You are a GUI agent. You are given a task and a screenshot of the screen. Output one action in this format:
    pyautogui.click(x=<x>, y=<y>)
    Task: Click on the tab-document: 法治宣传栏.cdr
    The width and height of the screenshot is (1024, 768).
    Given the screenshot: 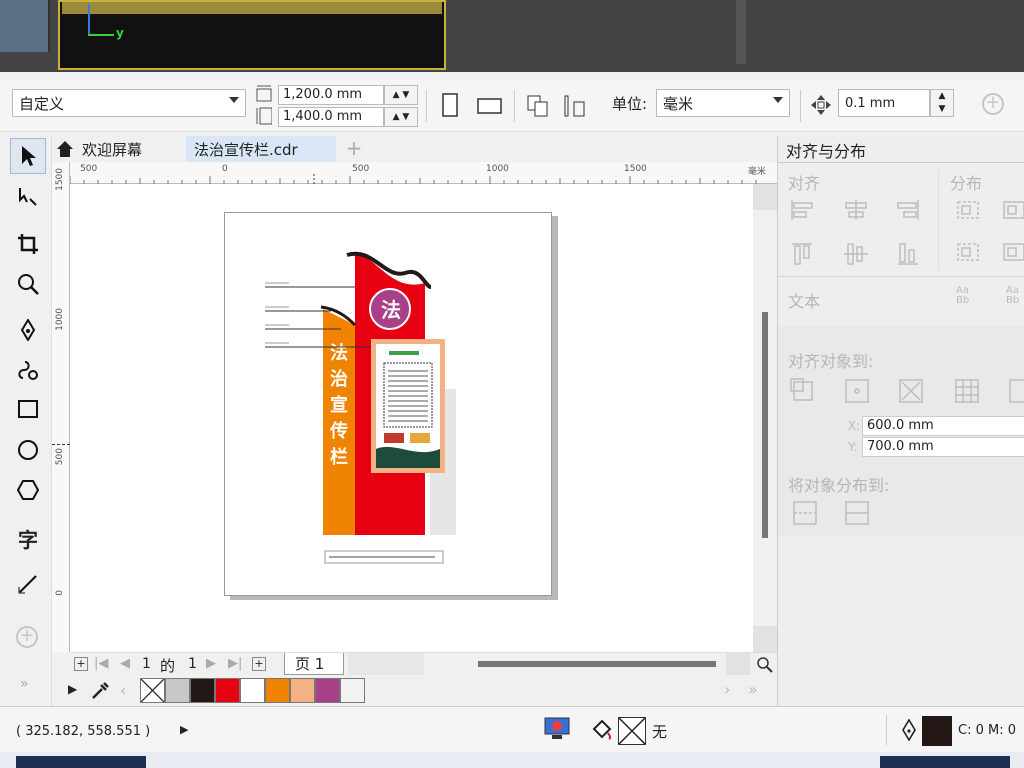 What is the action you would take?
    pyautogui.click(x=261, y=149)
    